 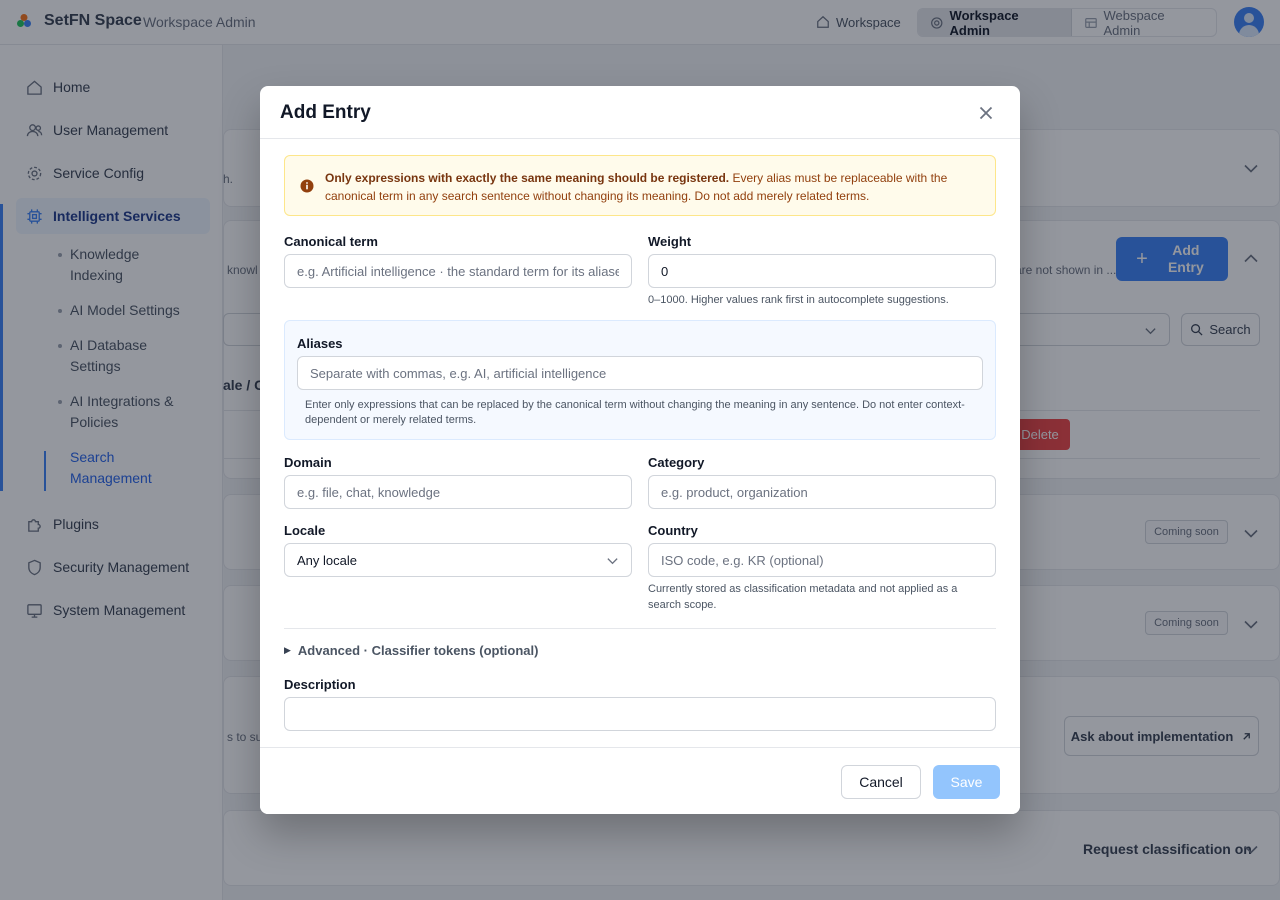 I want to click on cancel-button: Cancel, so click(x=881, y=782).